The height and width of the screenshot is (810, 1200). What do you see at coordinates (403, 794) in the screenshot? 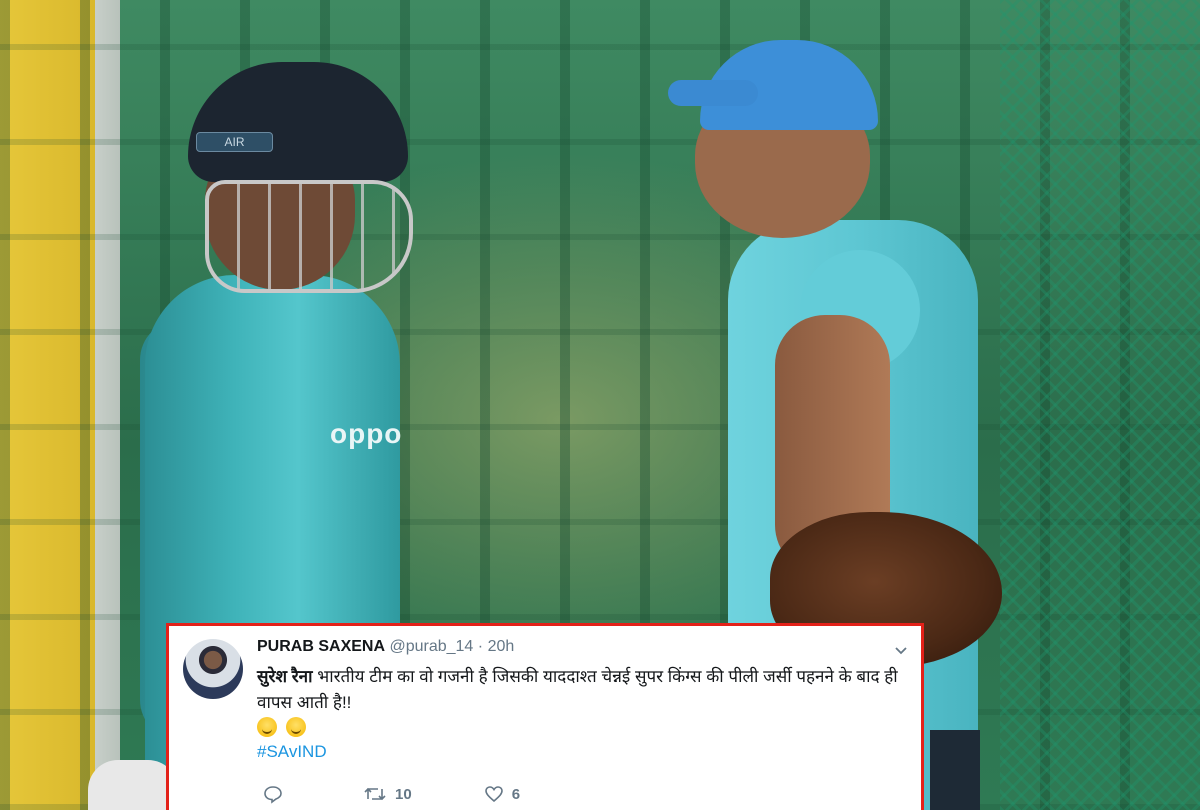
I see `retweet-count: 10` at bounding box center [403, 794].